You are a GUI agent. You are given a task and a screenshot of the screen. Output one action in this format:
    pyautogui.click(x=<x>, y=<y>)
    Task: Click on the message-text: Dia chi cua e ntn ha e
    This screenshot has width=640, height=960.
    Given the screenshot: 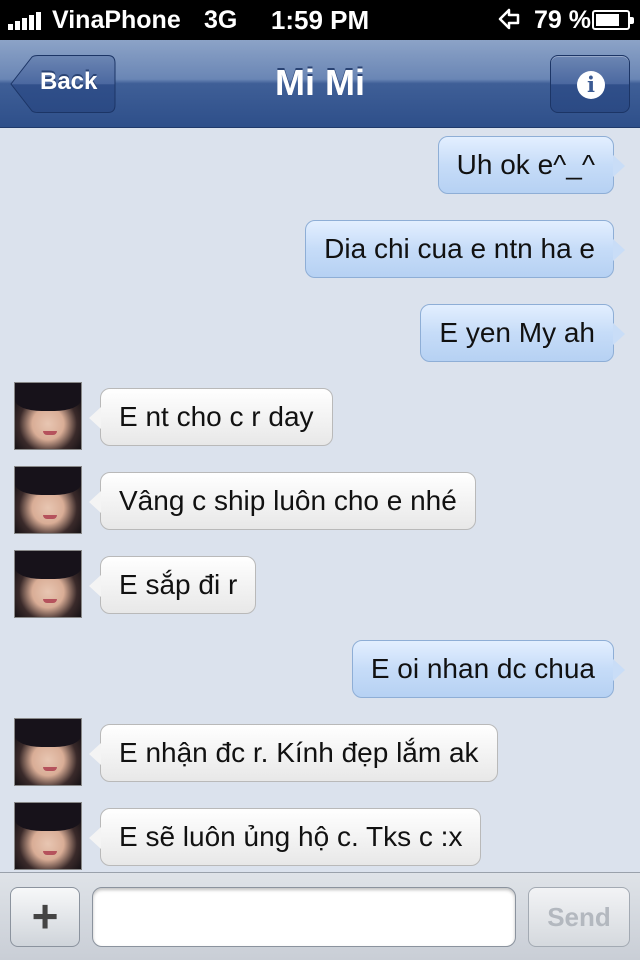 What is the action you would take?
    pyautogui.click(x=459, y=248)
    